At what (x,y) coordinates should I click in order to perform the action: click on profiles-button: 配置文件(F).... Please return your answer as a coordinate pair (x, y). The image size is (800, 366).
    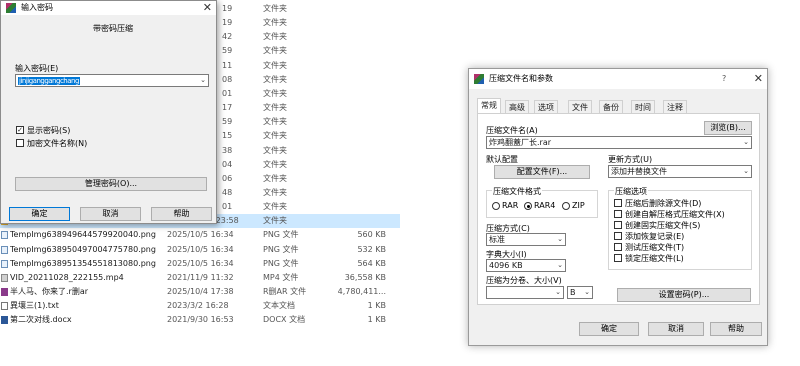
    Looking at the image, I should click on (542, 172).